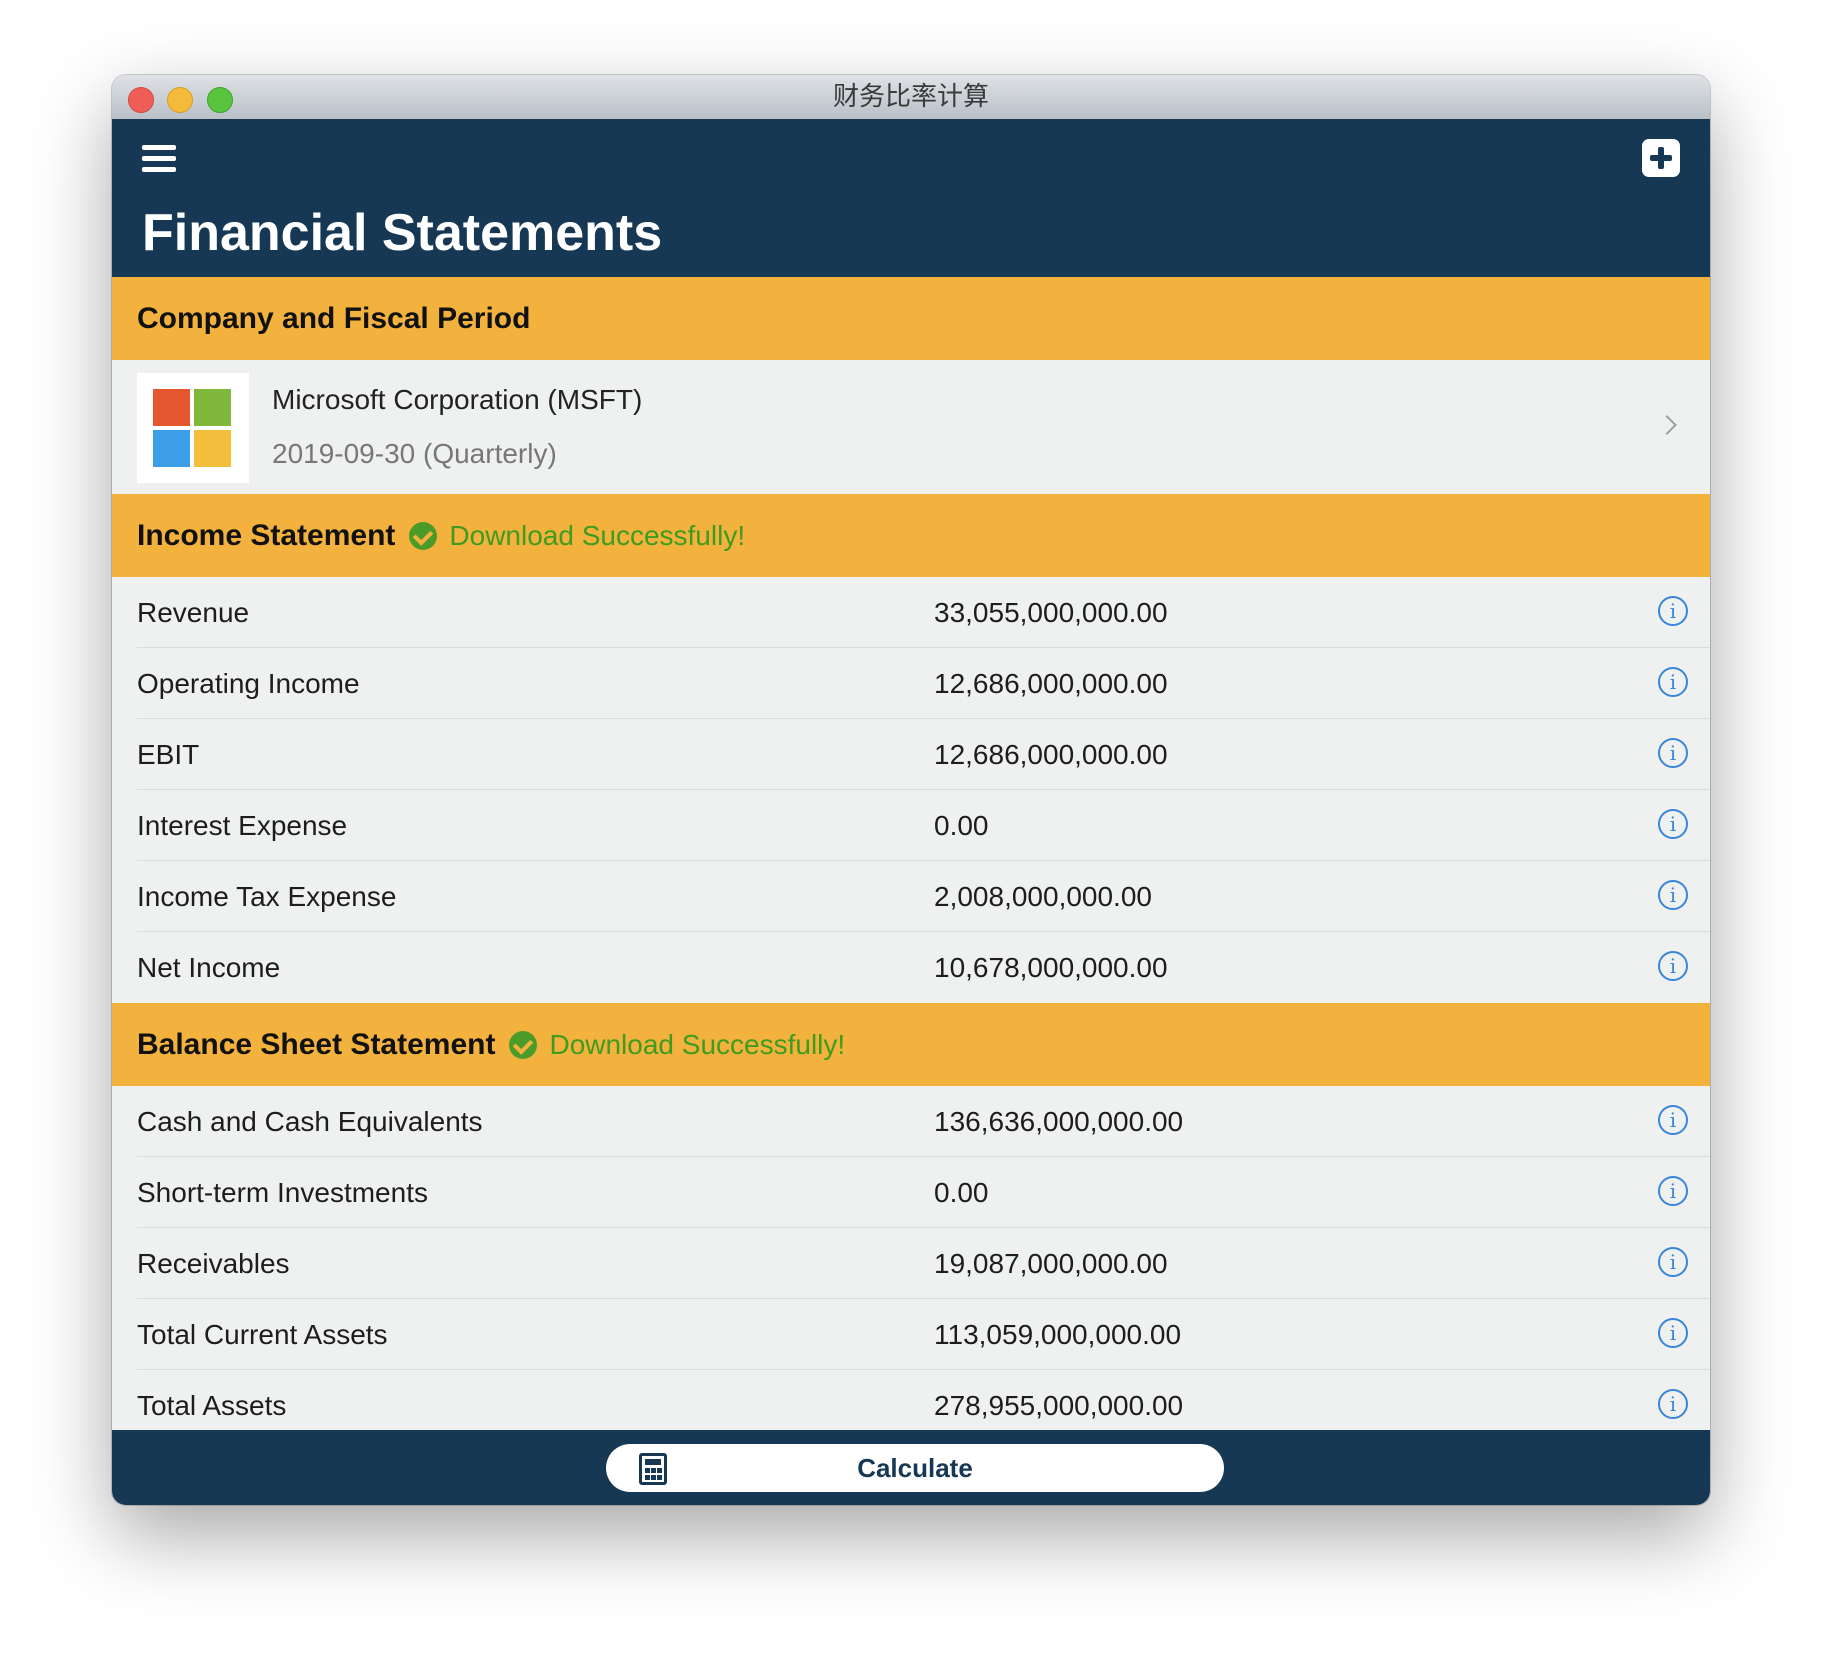  Describe the element at coordinates (1661, 158) in the screenshot. I see `add-icon` at that location.